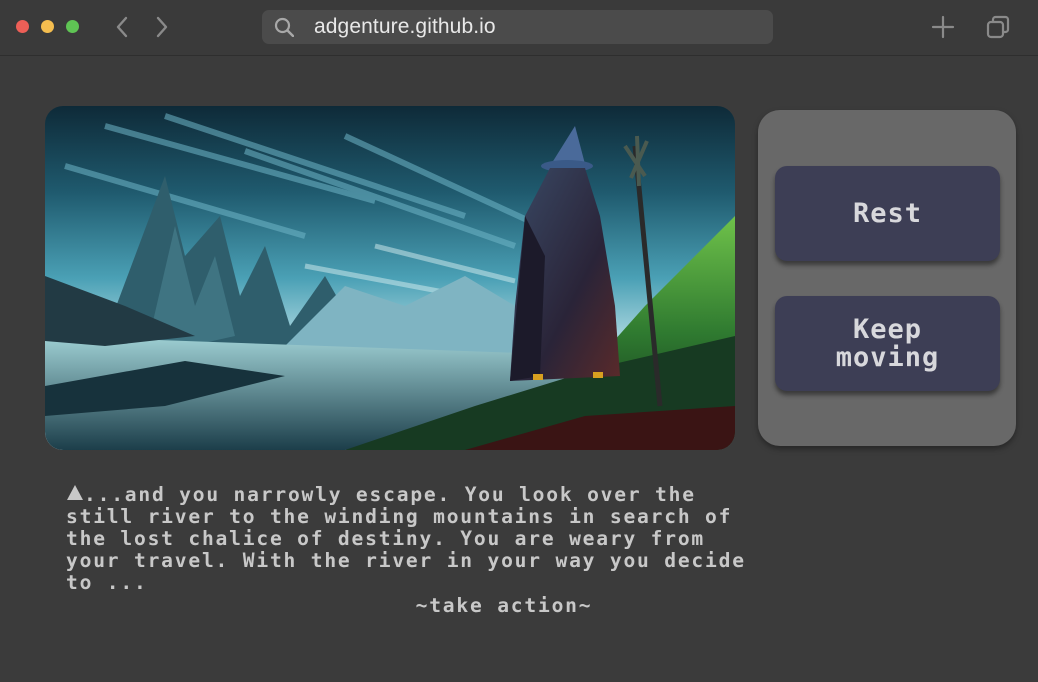 This screenshot has height=682, width=1038. I want to click on url-text: adgenture.github.io, so click(405, 26).